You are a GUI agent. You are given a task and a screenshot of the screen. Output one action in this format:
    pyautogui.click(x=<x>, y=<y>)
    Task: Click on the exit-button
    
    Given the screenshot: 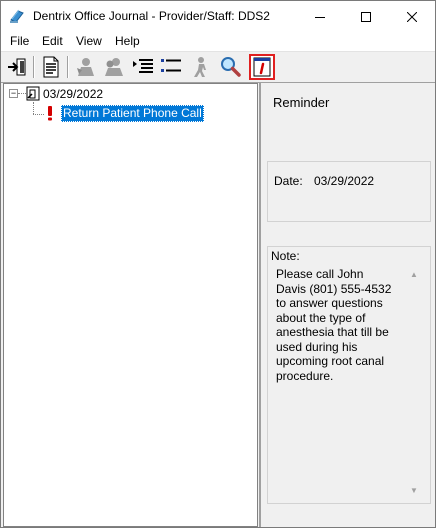 What is the action you would take?
    pyautogui.click(x=17, y=67)
    